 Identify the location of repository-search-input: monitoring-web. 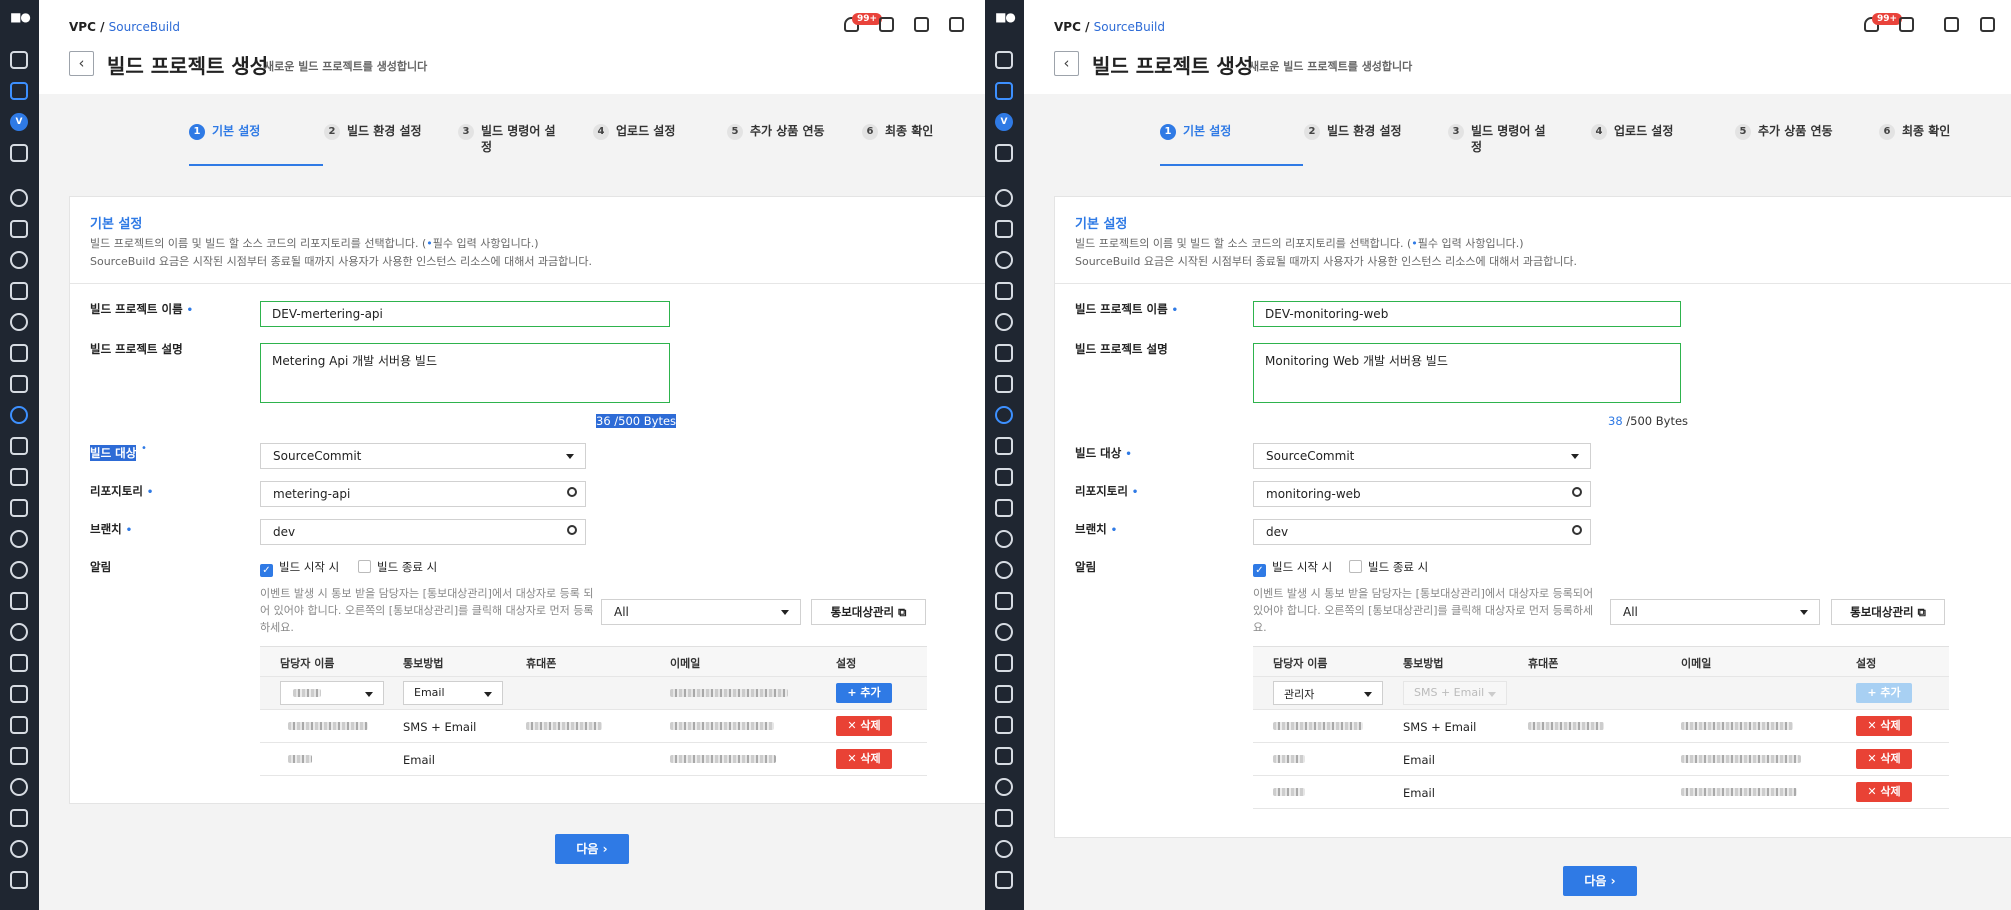
(1422, 494).